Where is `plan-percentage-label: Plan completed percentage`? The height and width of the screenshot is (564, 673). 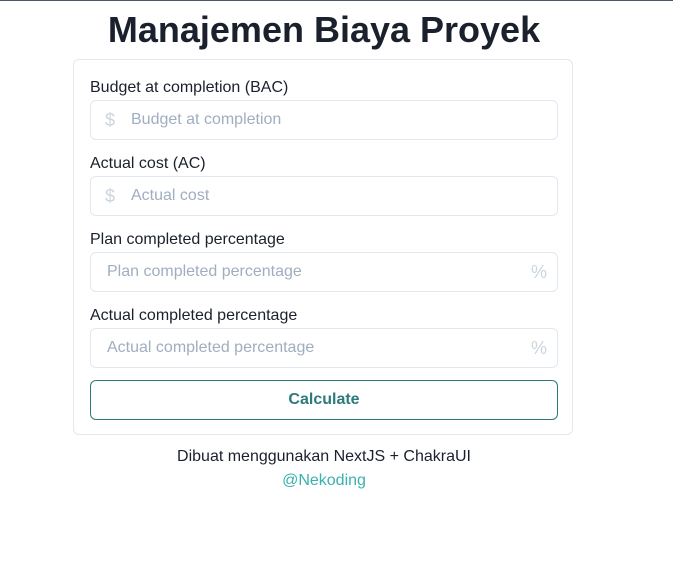
plan-percentage-label: Plan completed percentage is located at coordinates (187, 239).